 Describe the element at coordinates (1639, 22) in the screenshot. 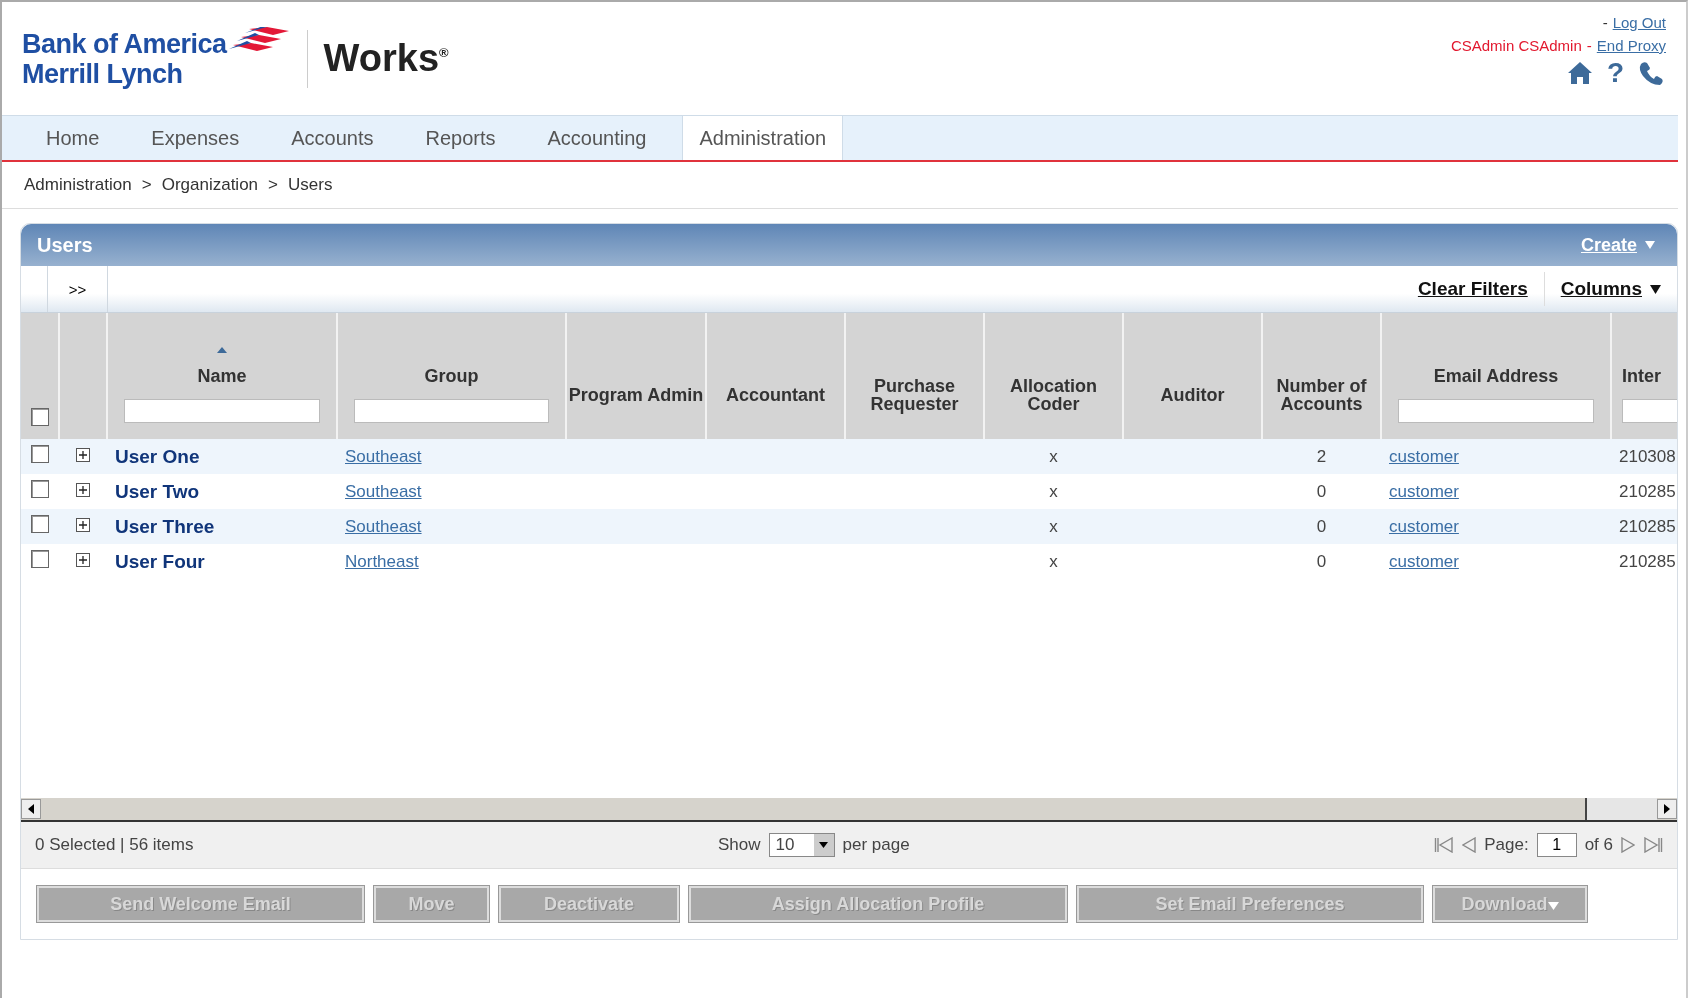

I see `logout-link: Log Out` at that location.